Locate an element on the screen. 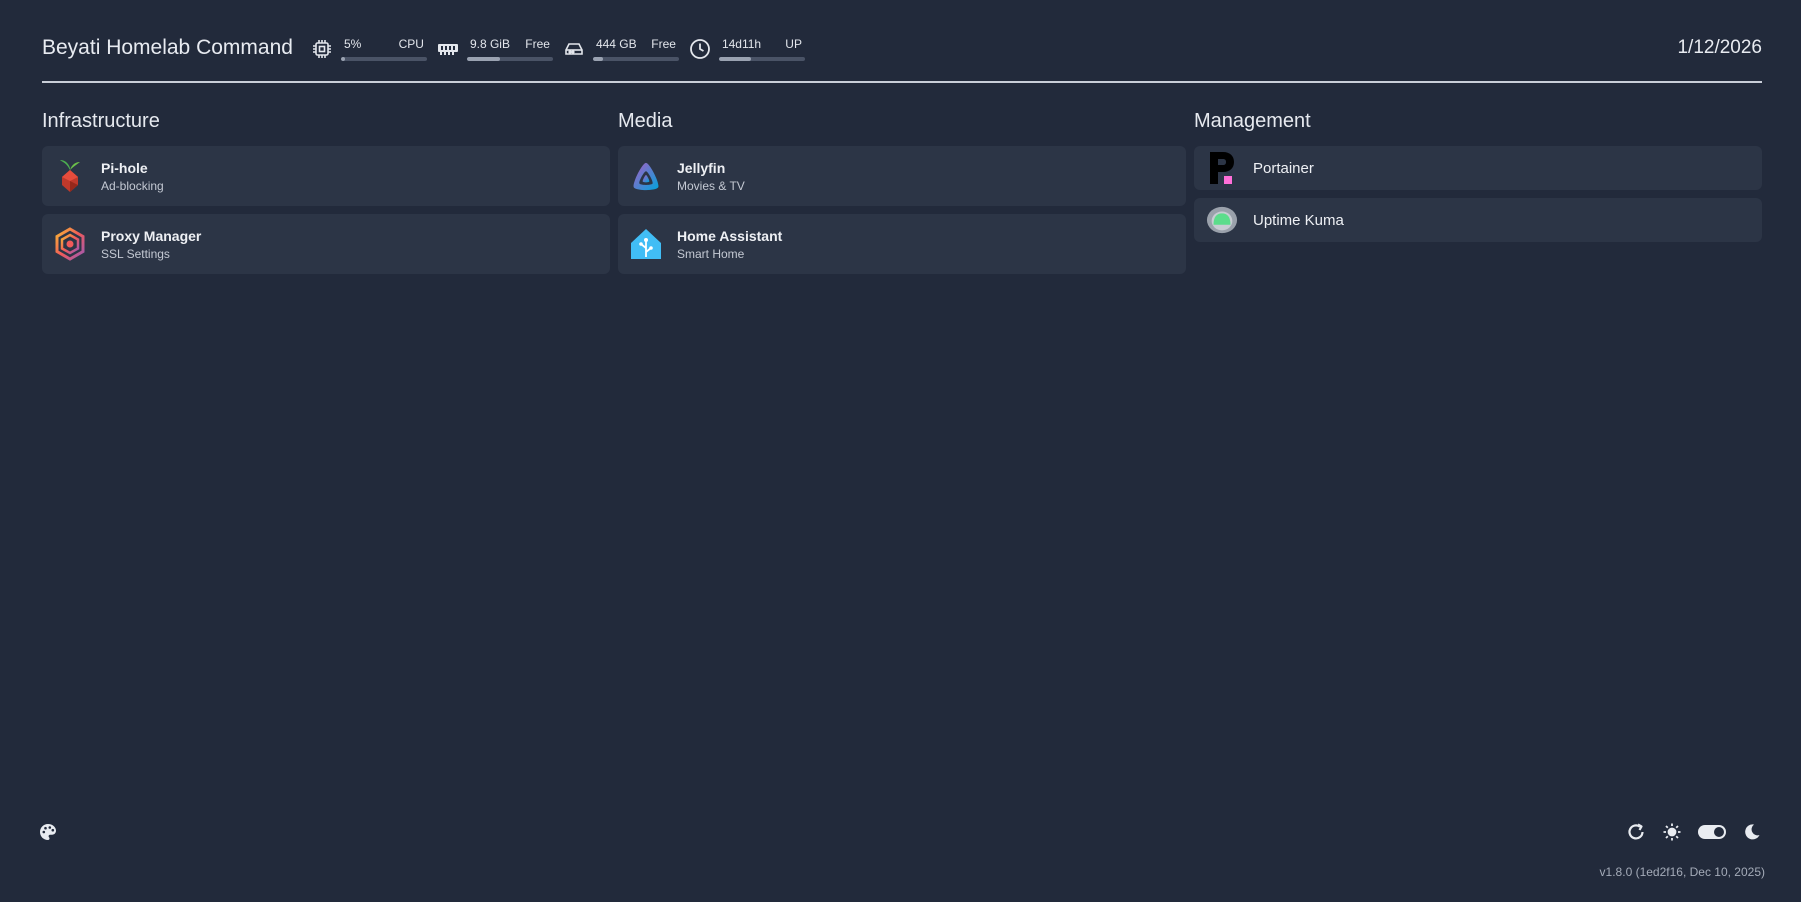 Image resolution: width=1801 pixels, height=902 pixels. service-home-assistant: Home Assistant Smart Home is located at coordinates (902, 244).